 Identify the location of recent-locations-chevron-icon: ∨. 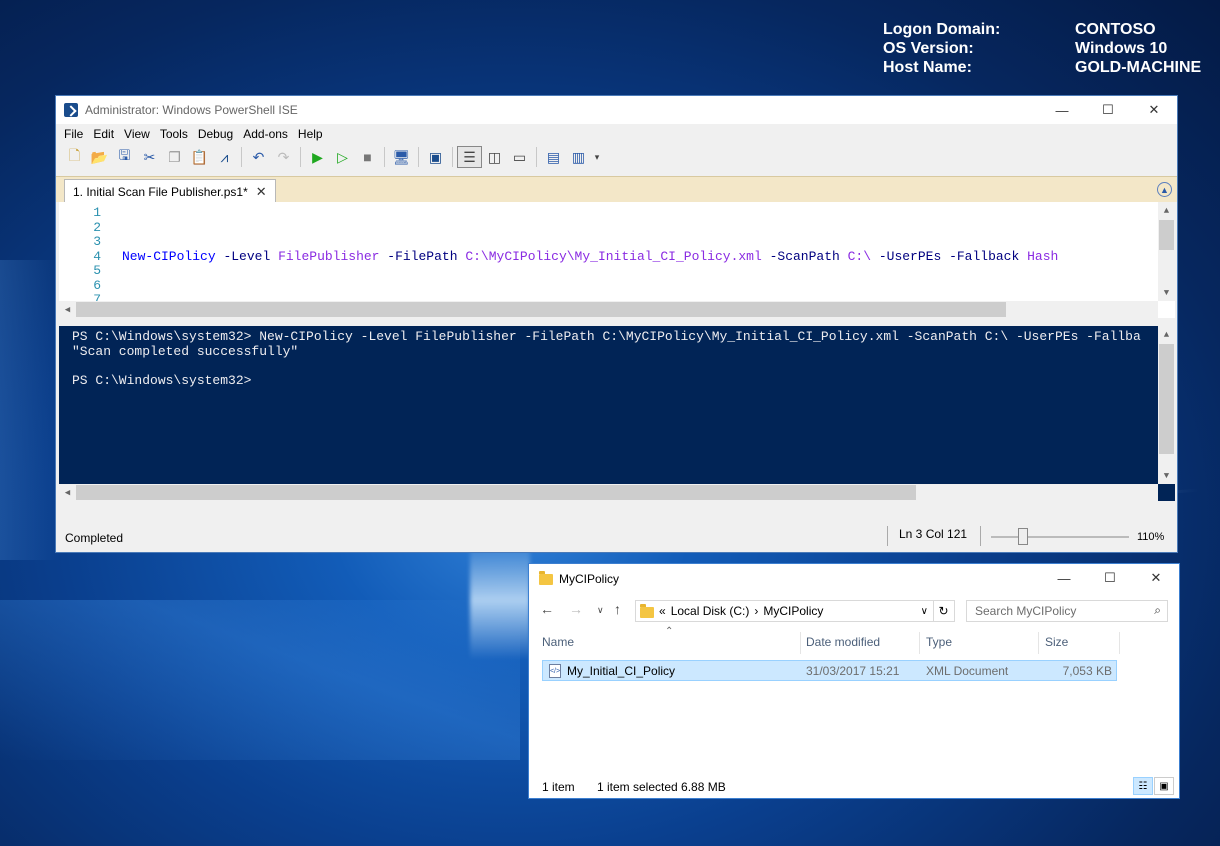
(600, 610).